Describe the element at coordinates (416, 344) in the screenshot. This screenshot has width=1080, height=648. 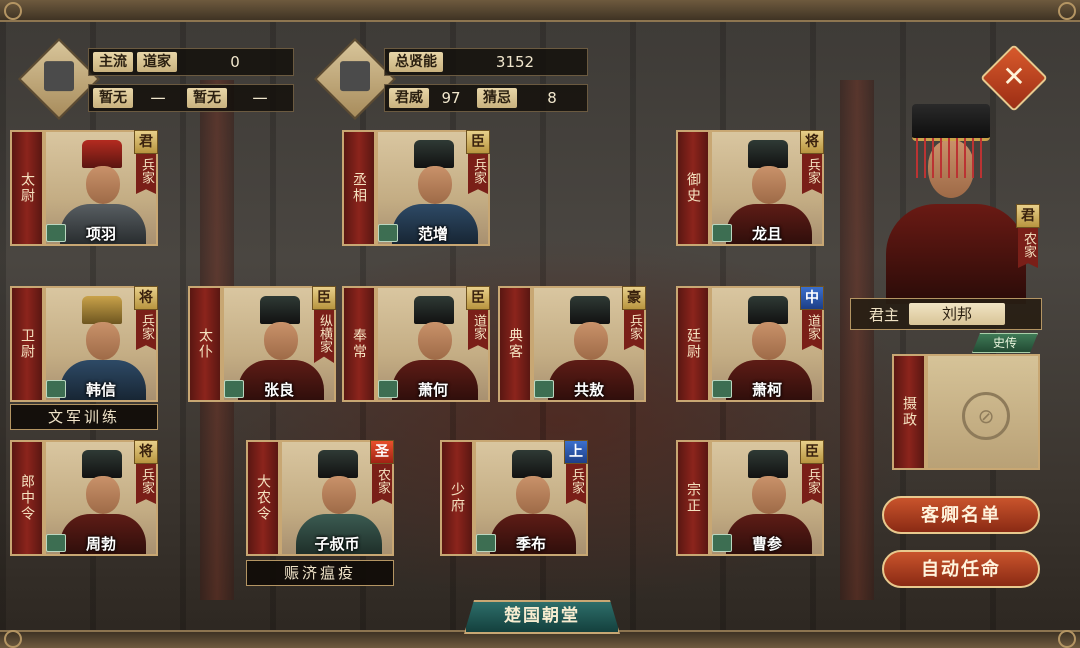
I see `officer-card-fengchang: 奉常 臣 道家 萧何` at that location.